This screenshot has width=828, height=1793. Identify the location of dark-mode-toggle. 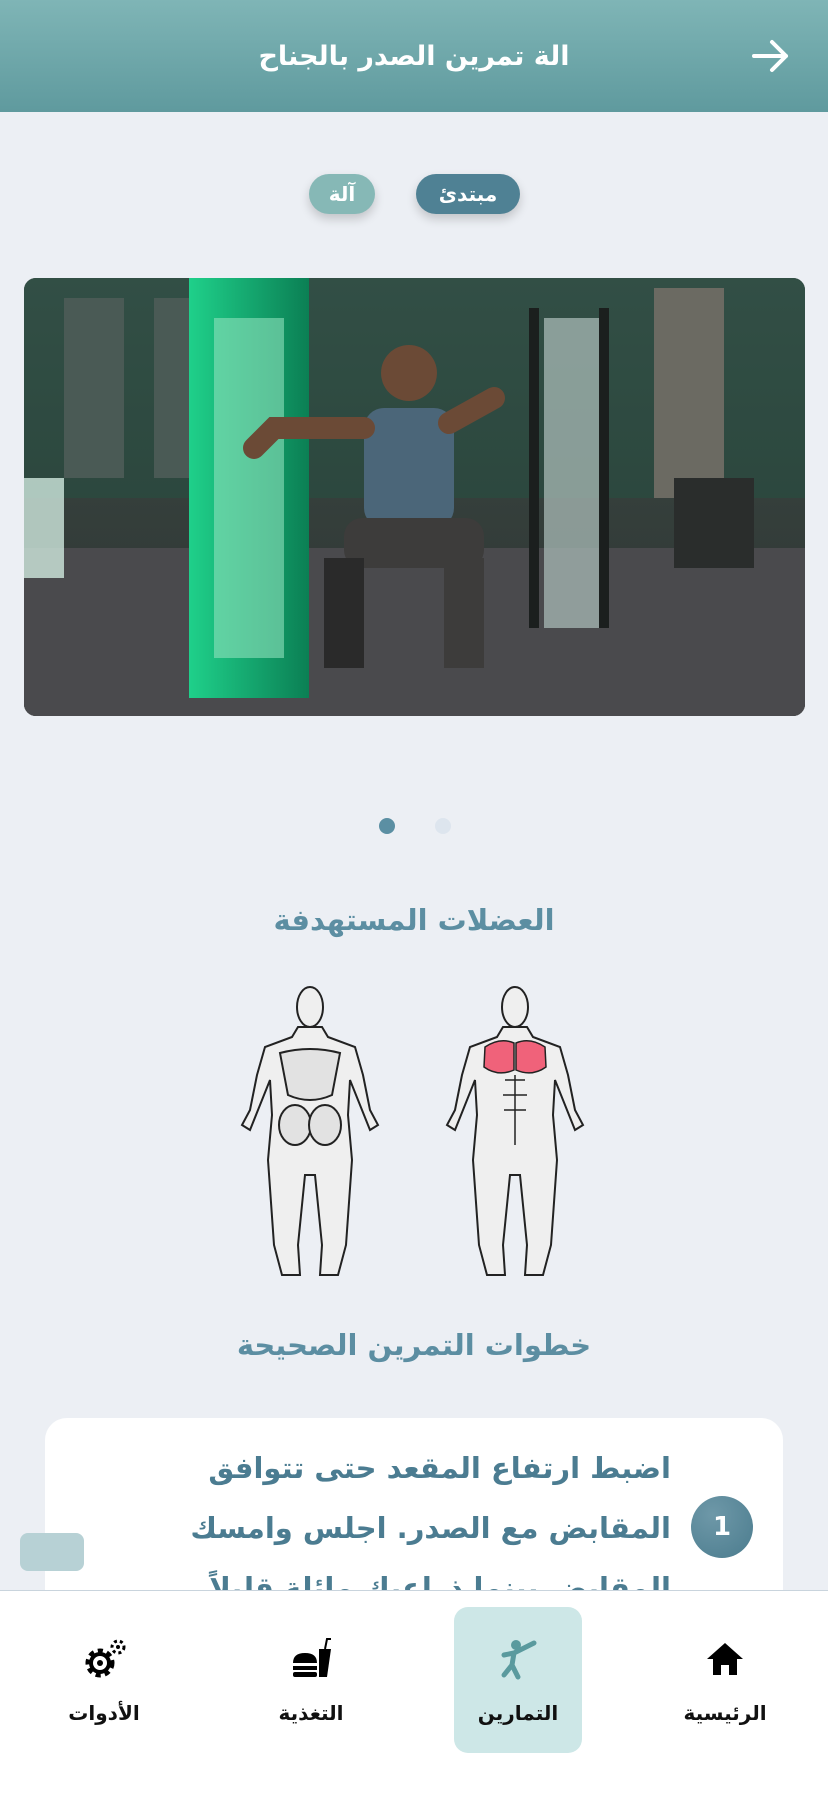
(52, 1552).